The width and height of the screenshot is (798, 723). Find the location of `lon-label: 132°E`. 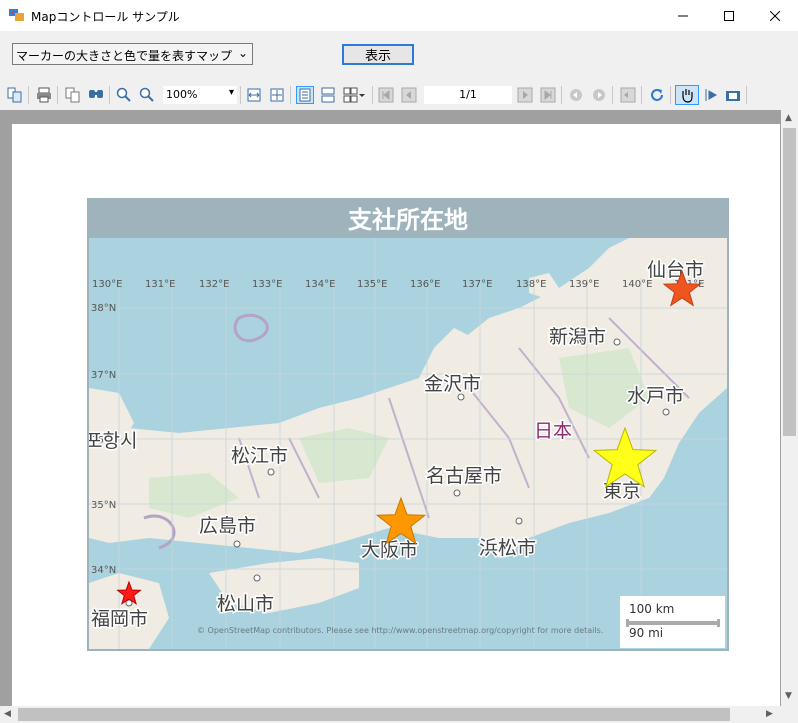

lon-label: 132°E is located at coordinates (214, 284).